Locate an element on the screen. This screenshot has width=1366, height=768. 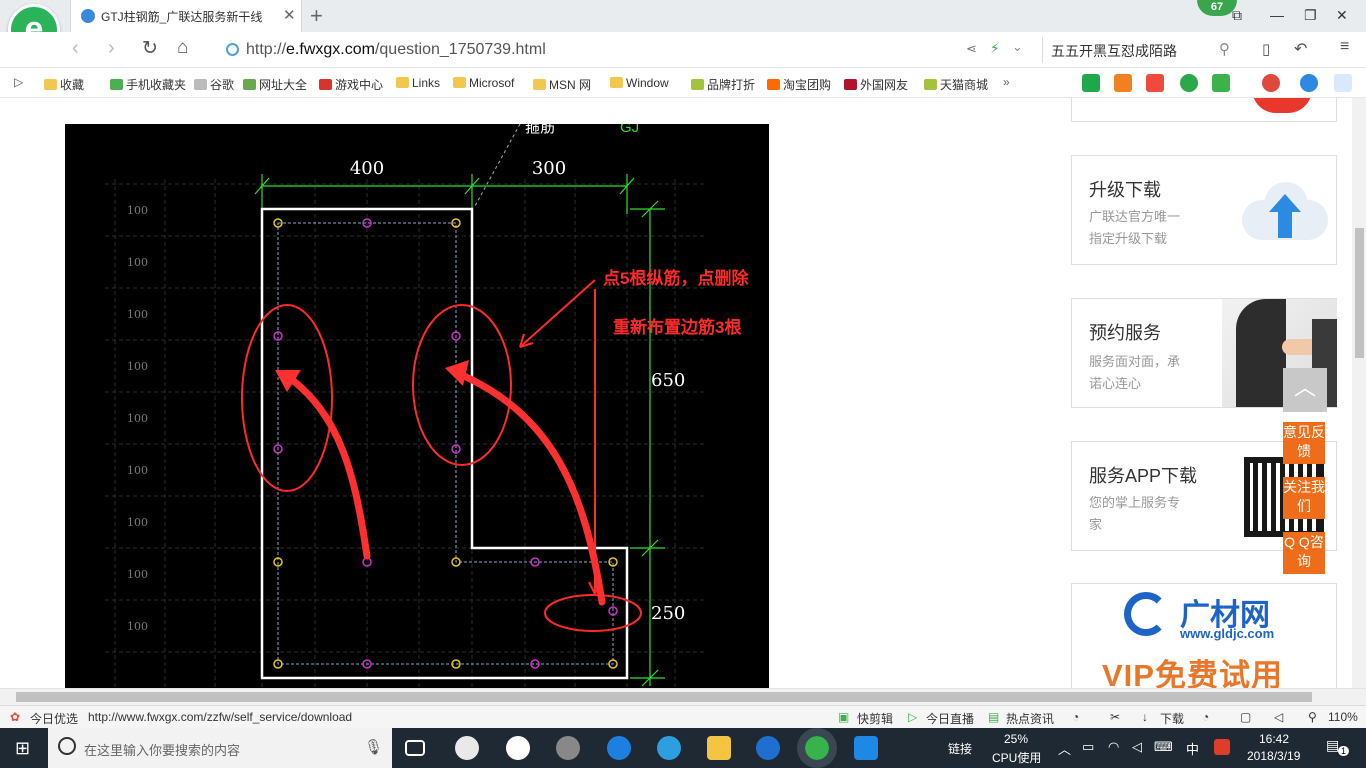
browser-app-icon is located at coordinates (518, 748).